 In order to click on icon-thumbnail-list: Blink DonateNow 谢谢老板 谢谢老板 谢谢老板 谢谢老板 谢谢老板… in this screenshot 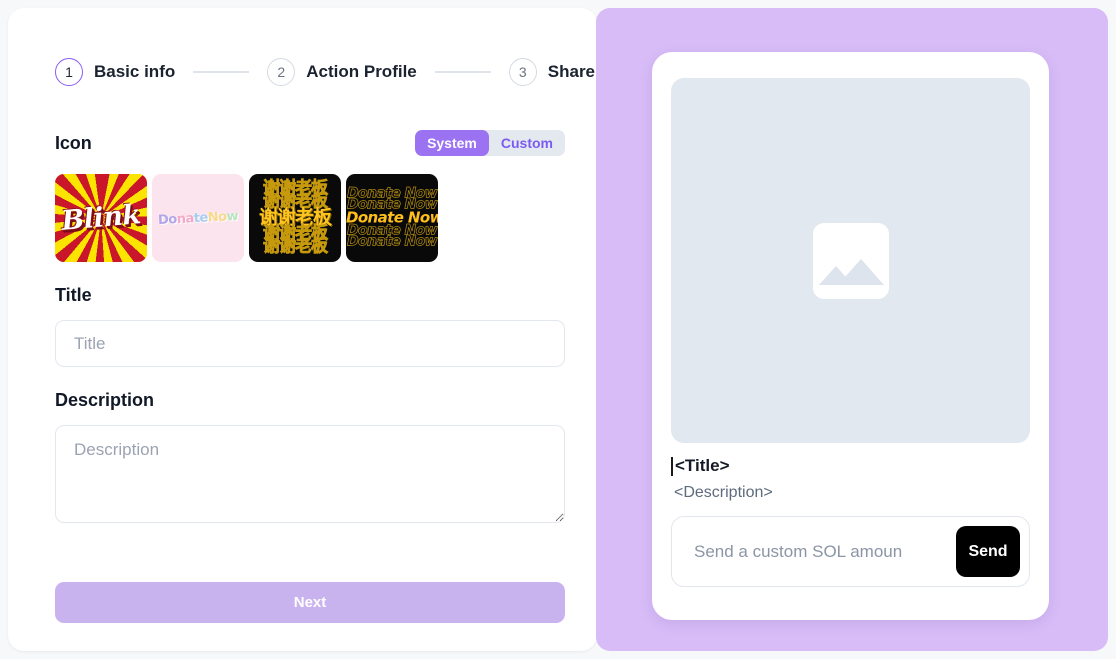, I will do `click(246, 218)`.